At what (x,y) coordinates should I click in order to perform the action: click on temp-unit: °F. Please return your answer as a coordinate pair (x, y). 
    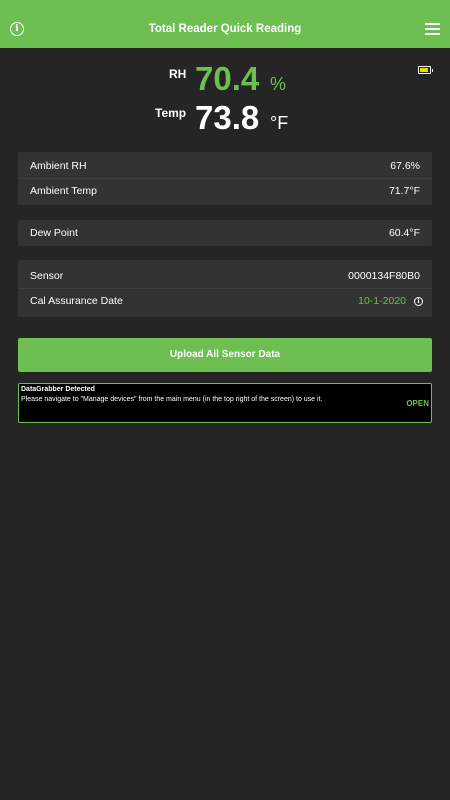
    Looking at the image, I should click on (279, 123).